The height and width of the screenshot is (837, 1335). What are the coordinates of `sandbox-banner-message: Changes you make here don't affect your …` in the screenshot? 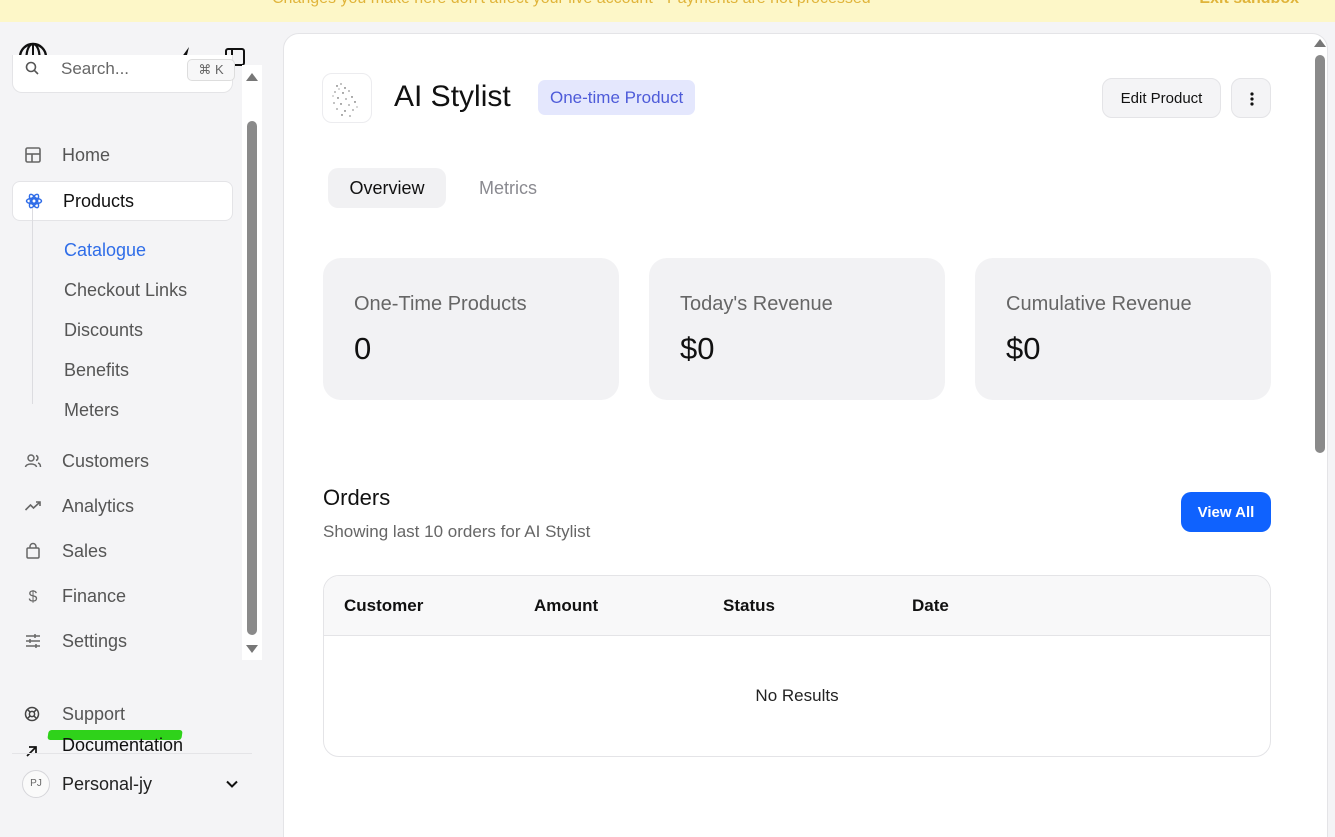 It's located at (571, 4).